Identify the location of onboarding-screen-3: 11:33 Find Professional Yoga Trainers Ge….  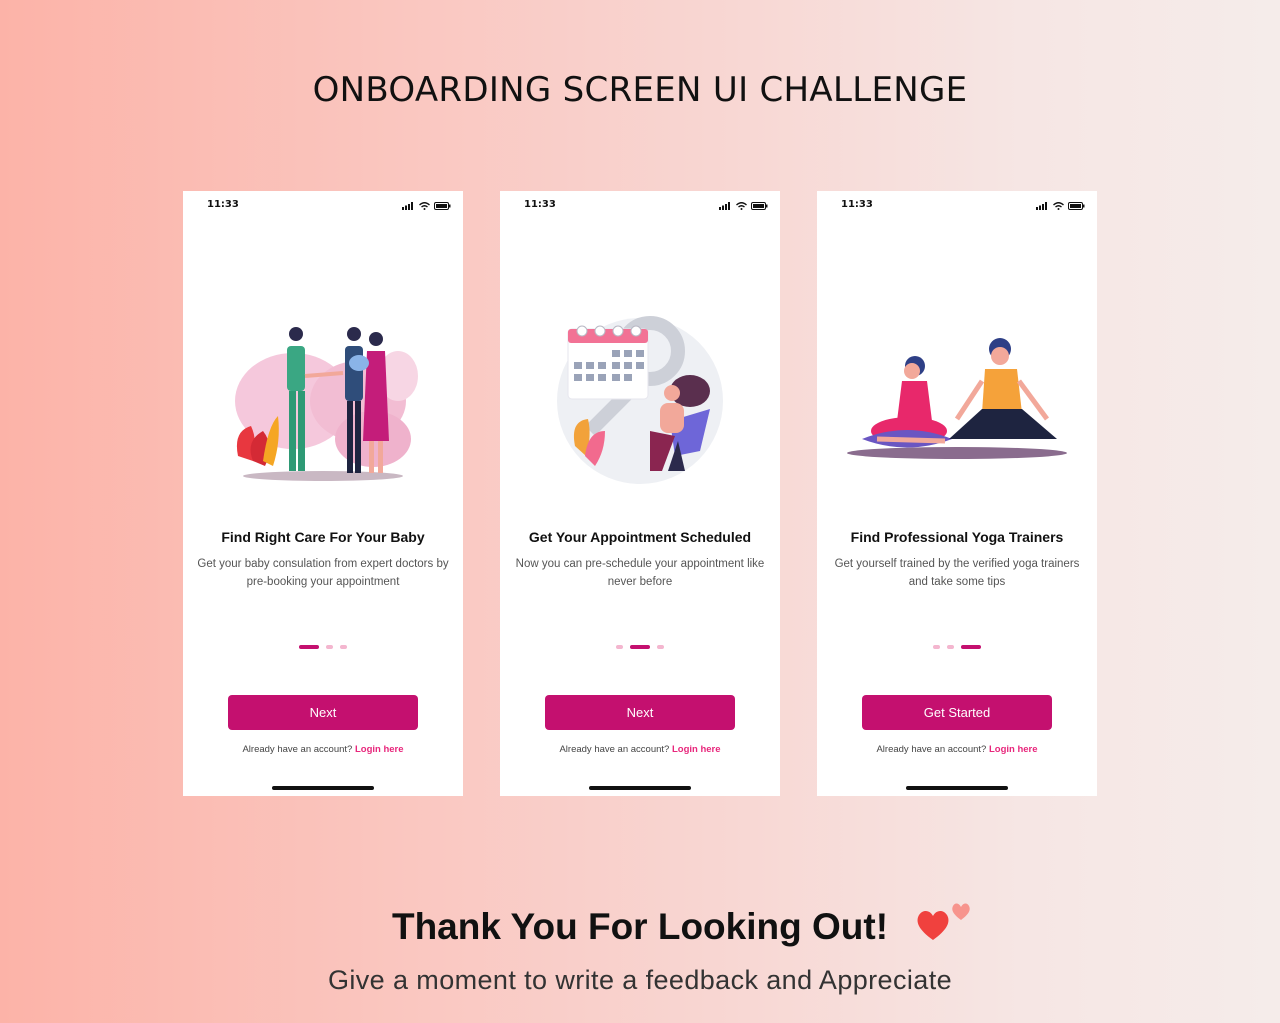
(957, 493).